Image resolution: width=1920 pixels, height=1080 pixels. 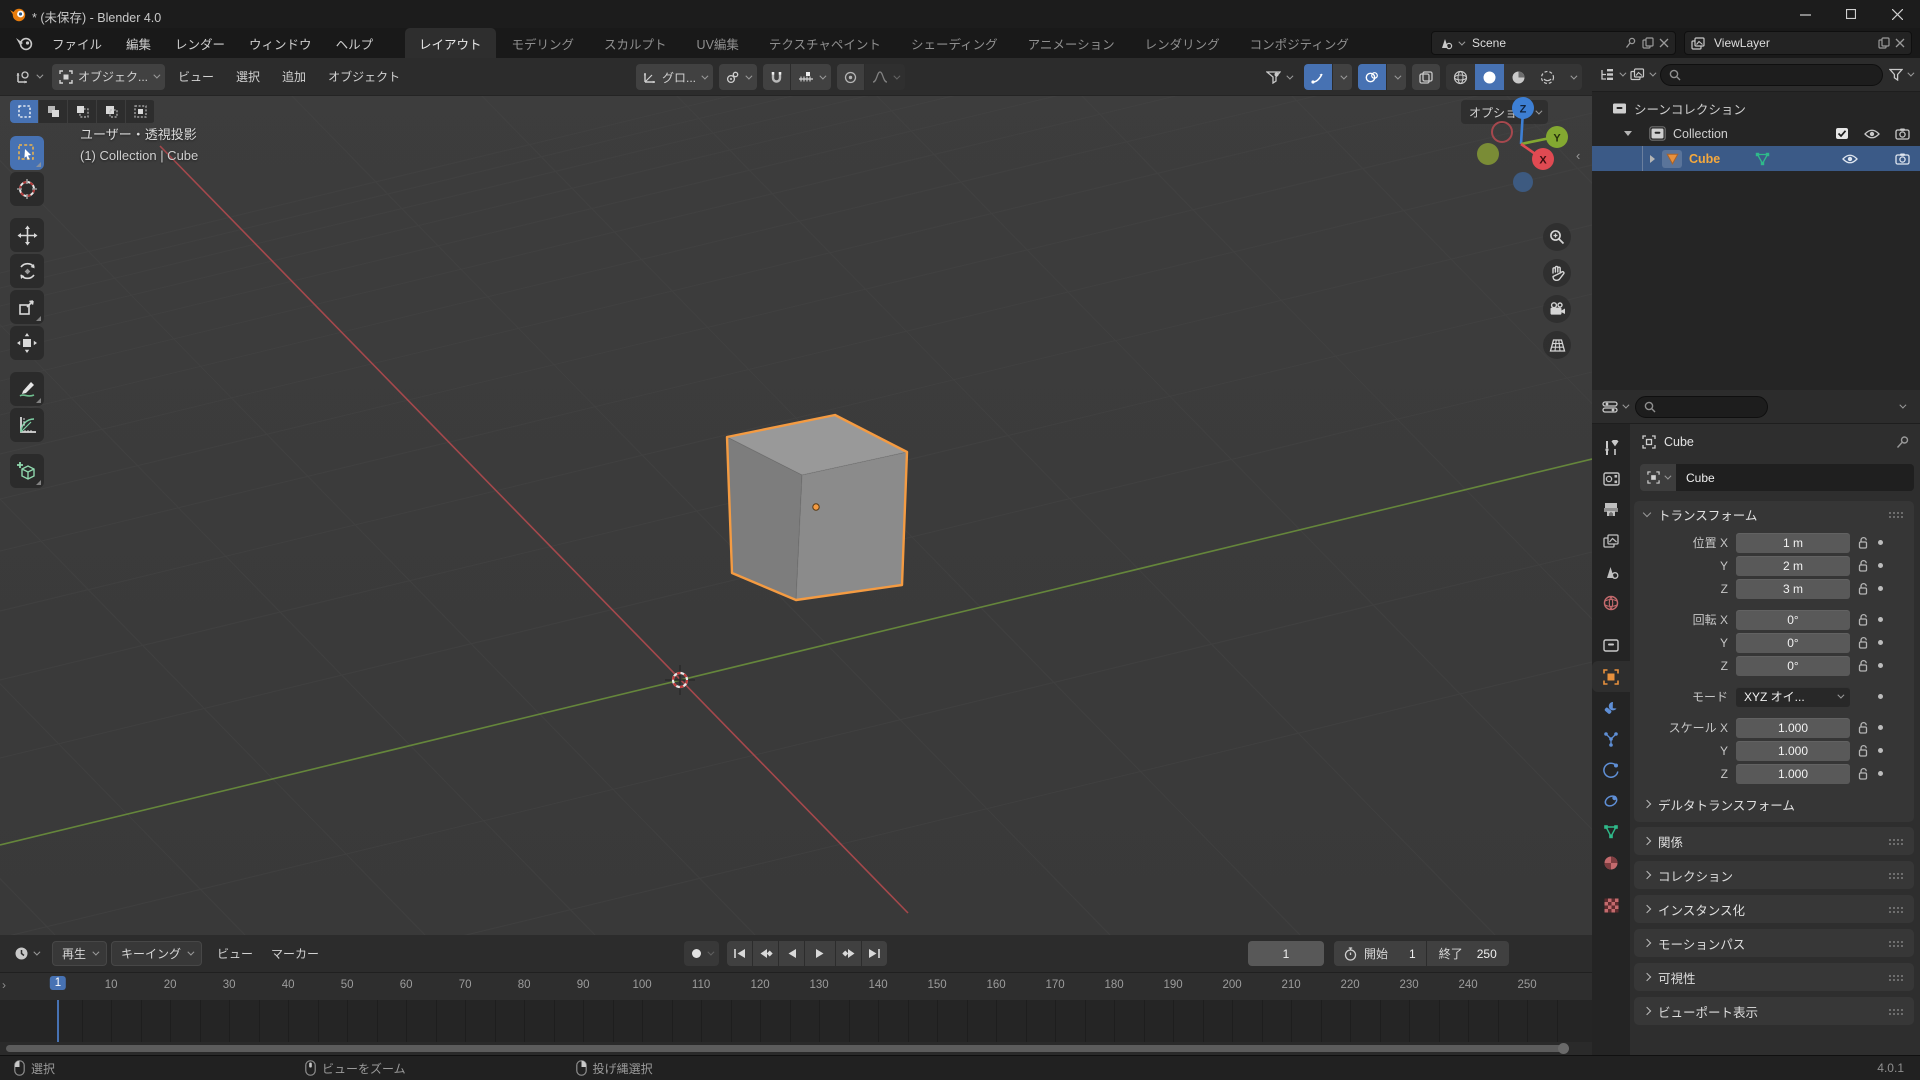 I want to click on panel-relations: 関係, so click(x=1774, y=841).